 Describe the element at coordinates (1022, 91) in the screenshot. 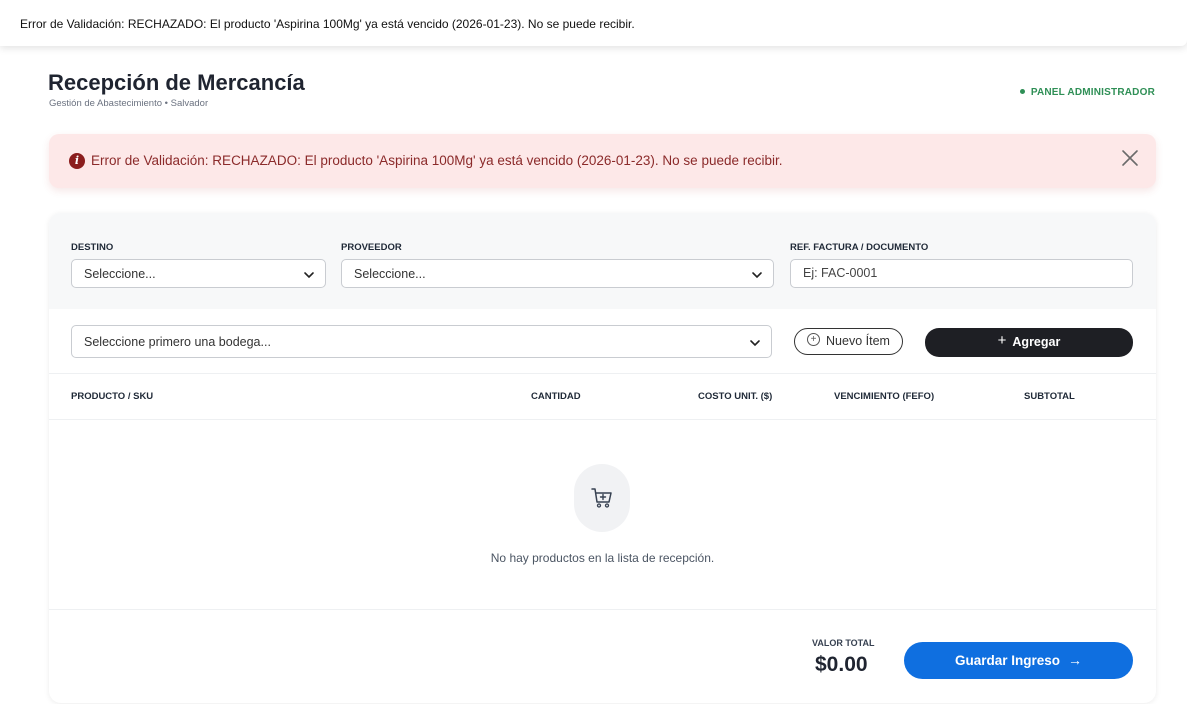

I see `status-dot-icon` at that location.